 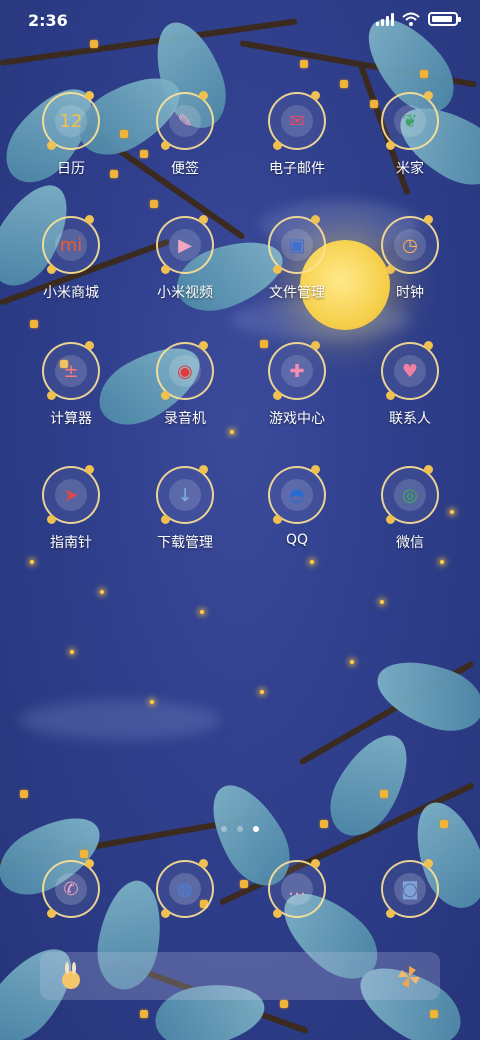 What do you see at coordinates (48, 20) in the screenshot?
I see `status-time: 2:36` at bounding box center [48, 20].